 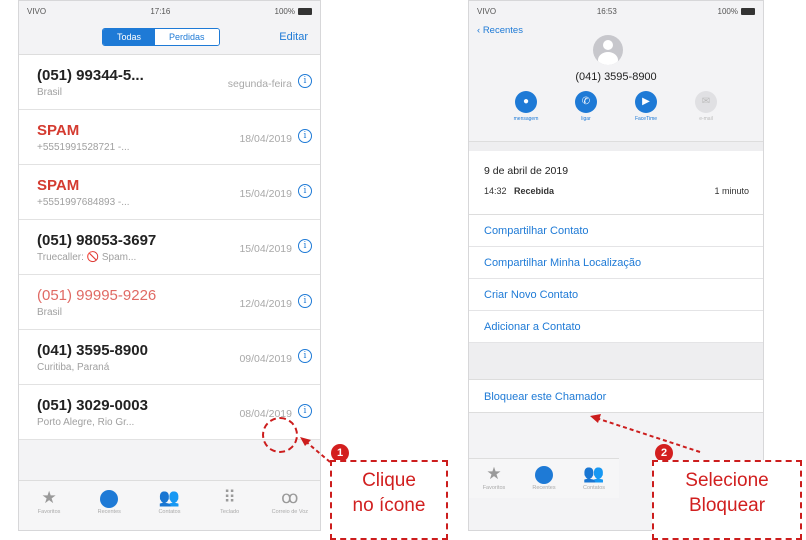 What do you see at coordinates (616, 231) in the screenshot?
I see `option-item: Compartilhar Contato` at bounding box center [616, 231].